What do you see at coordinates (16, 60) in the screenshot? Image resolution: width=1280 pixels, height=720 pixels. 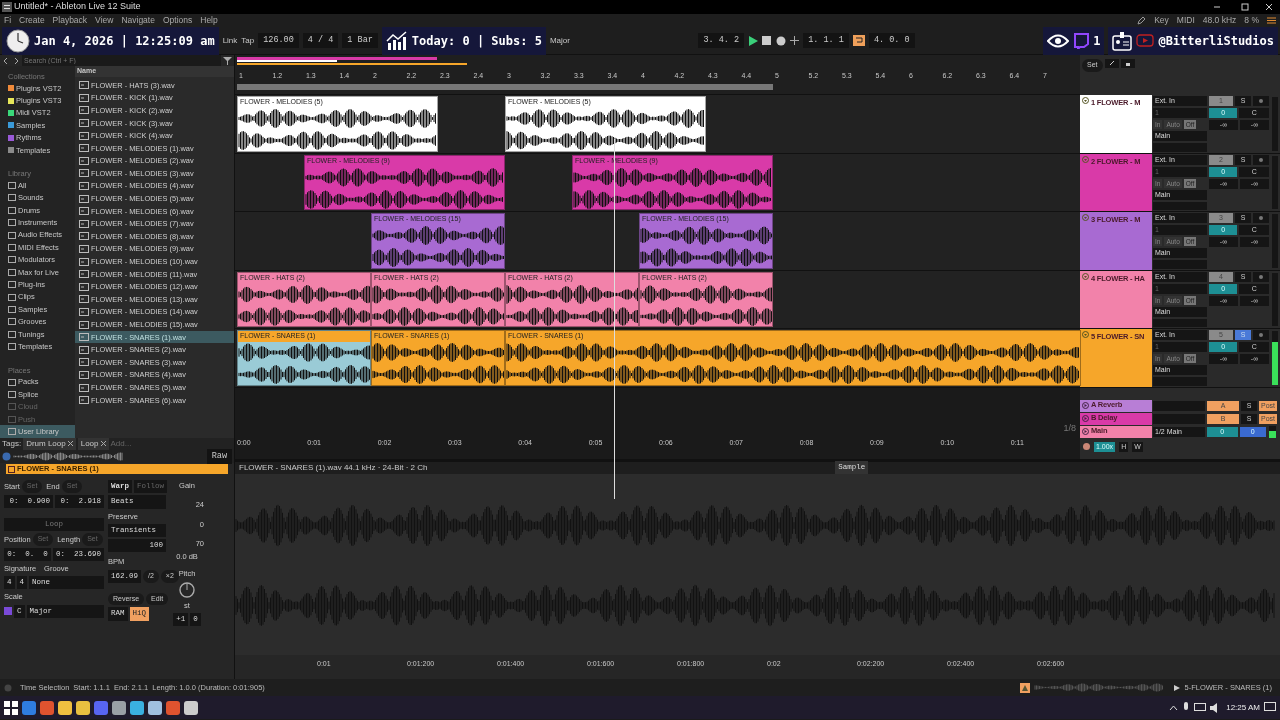 I see `forward-icon` at bounding box center [16, 60].